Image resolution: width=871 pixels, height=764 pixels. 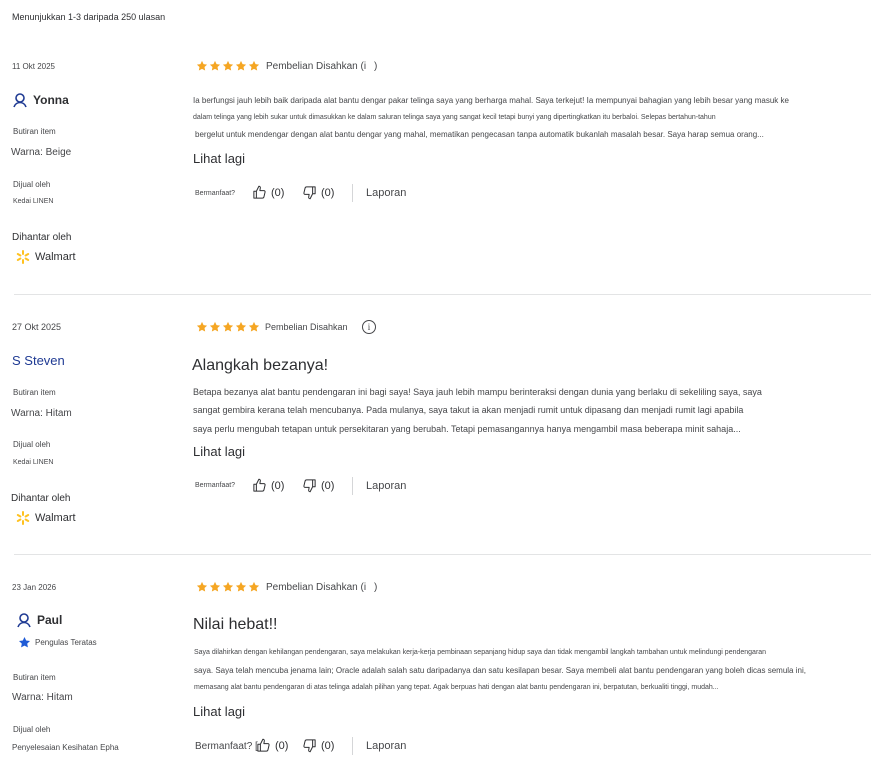 I want to click on review-date: 27 Okt 2025, so click(x=37, y=327).